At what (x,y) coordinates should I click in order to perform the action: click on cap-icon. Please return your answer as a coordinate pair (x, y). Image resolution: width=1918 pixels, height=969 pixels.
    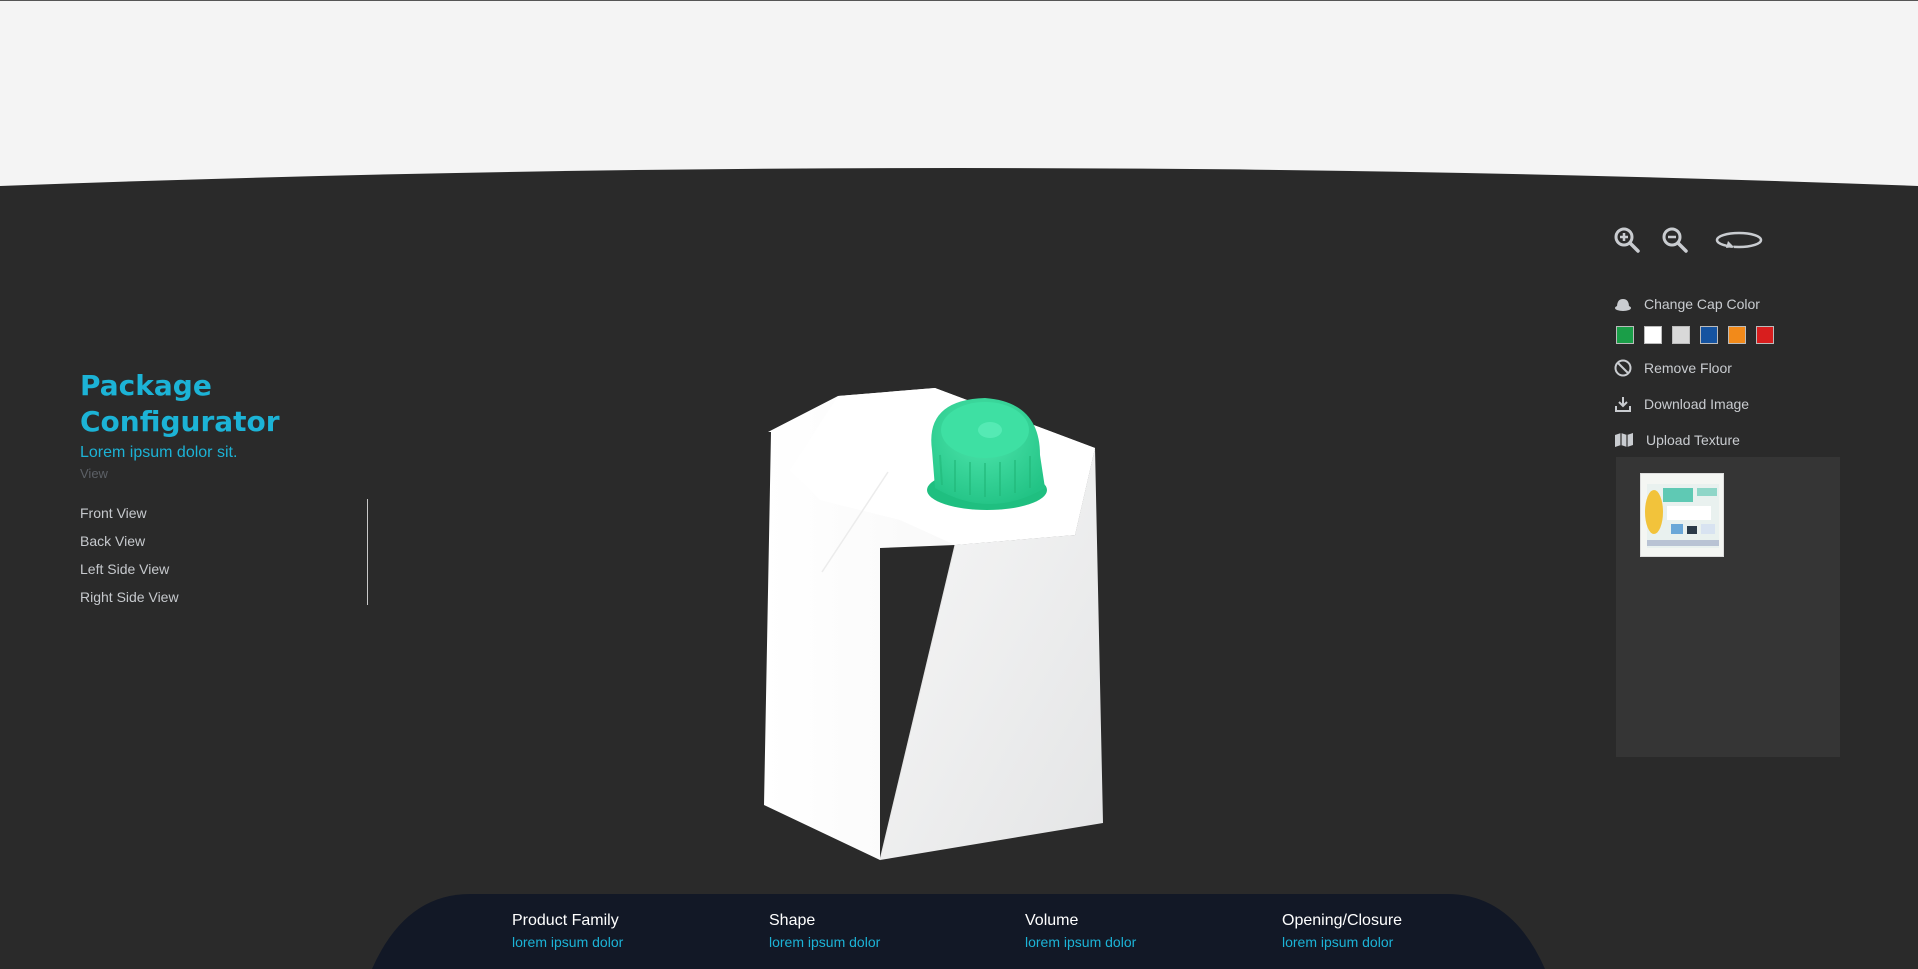
    Looking at the image, I should click on (1623, 305).